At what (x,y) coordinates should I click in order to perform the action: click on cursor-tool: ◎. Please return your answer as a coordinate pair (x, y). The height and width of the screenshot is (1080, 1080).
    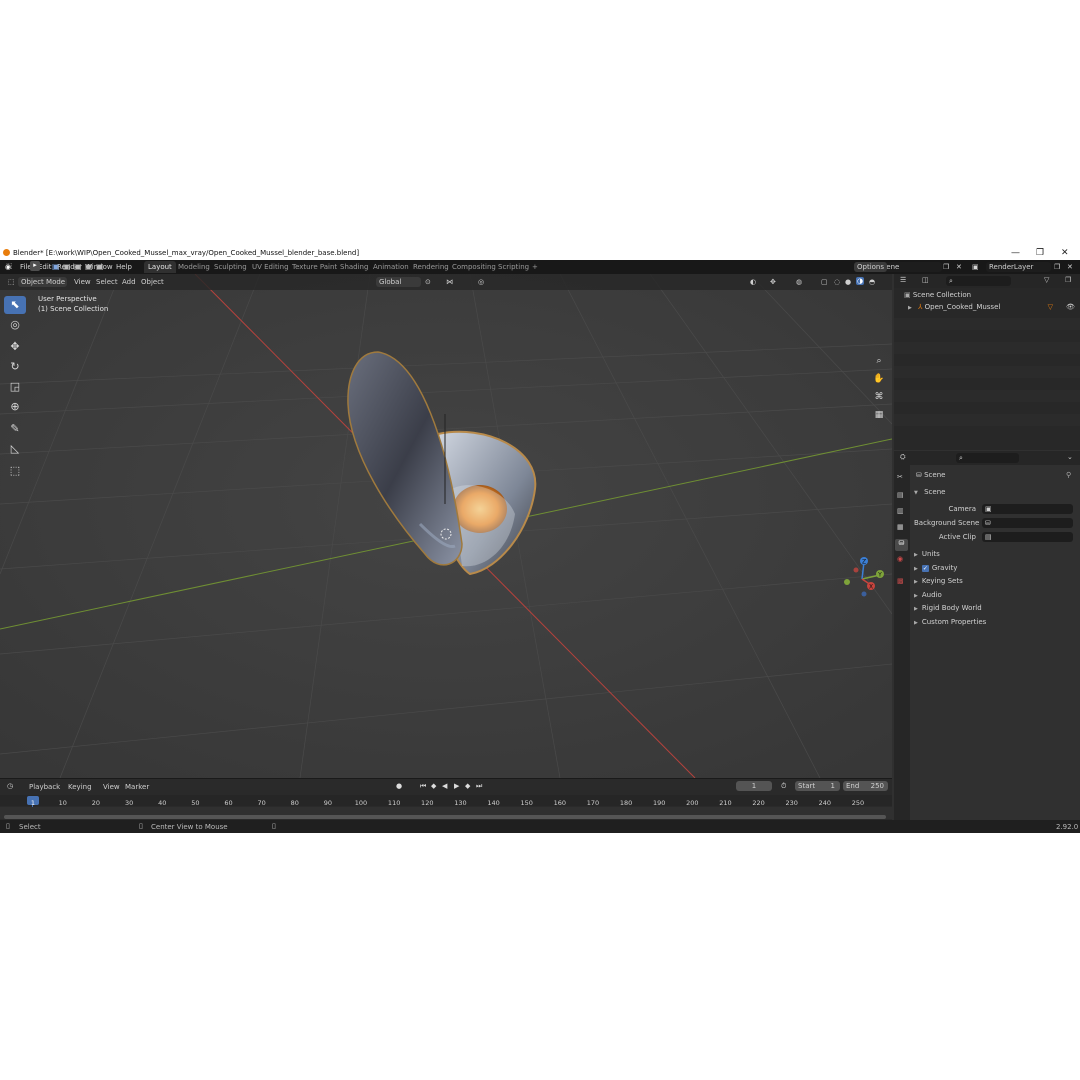
    Looking at the image, I should click on (15, 325).